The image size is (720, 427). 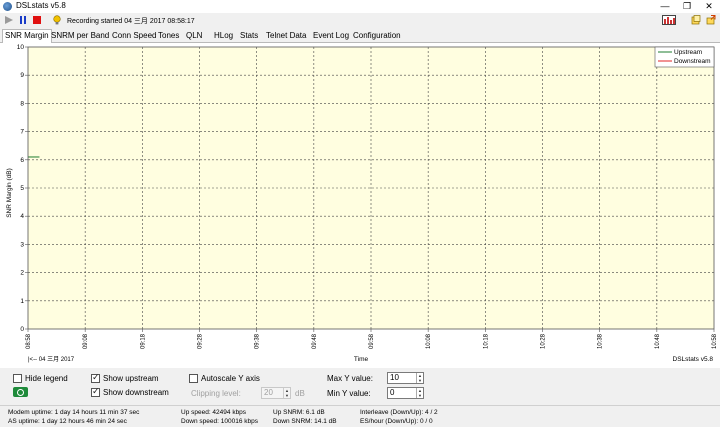 I want to click on tab-stats: Stats, so click(x=249, y=36).